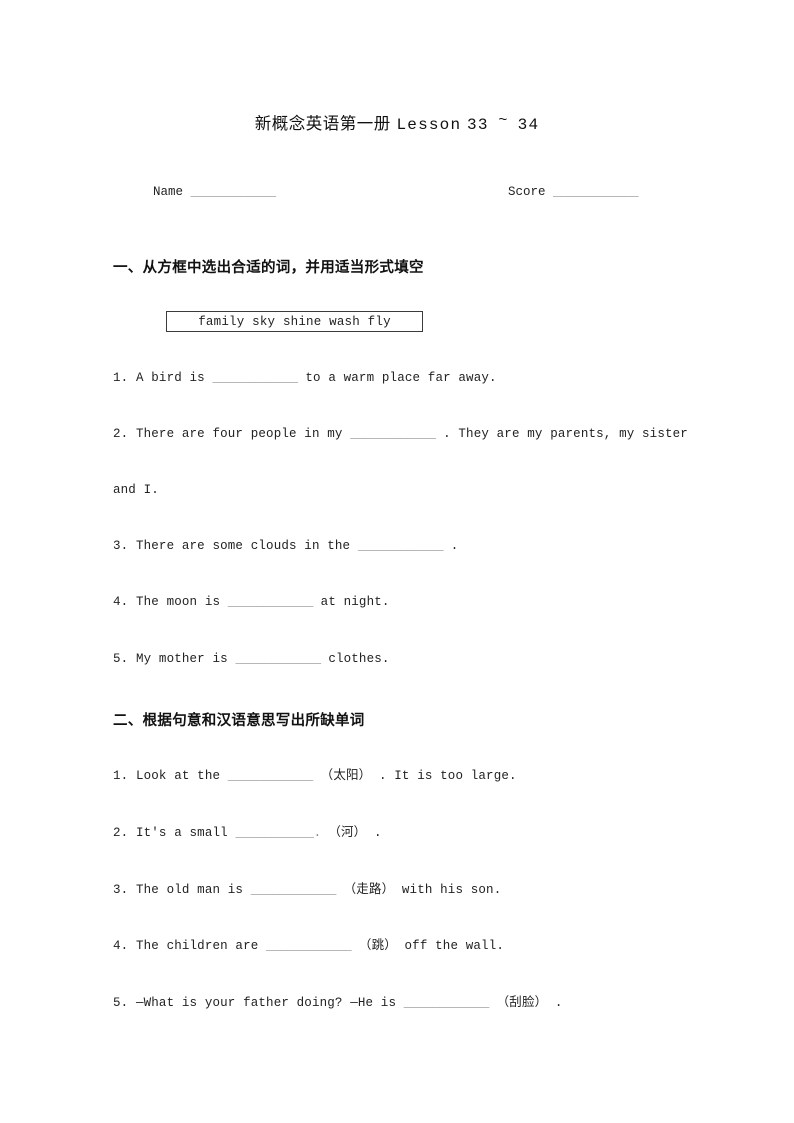 The height and width of the screenshot is (1123, 794). Describe the element at coordinates (596, 192) in the screenshot. I see `score-blank-line: ____________` at that location.